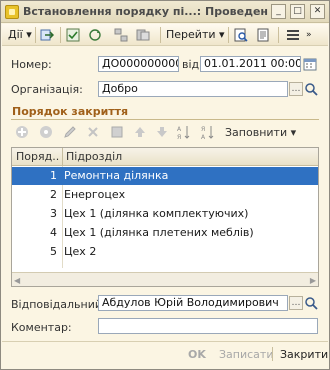 Image resolution: width=330 pixels, height=370 pixels. I want to click on document-icon, so click(12, 12).